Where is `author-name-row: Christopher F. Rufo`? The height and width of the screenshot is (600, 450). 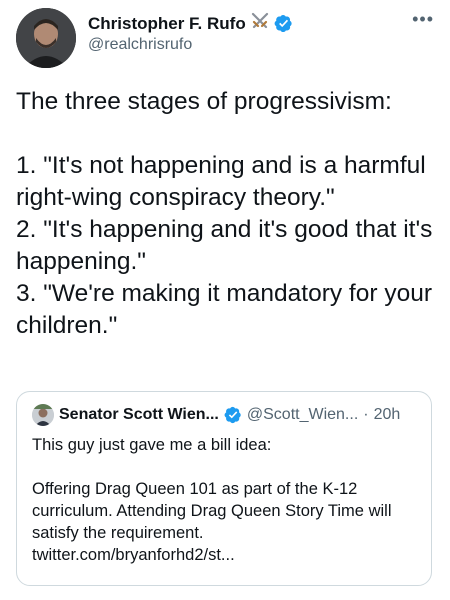 author-name-row: Christopher F. Rufo is located at coordinates (190, 23).